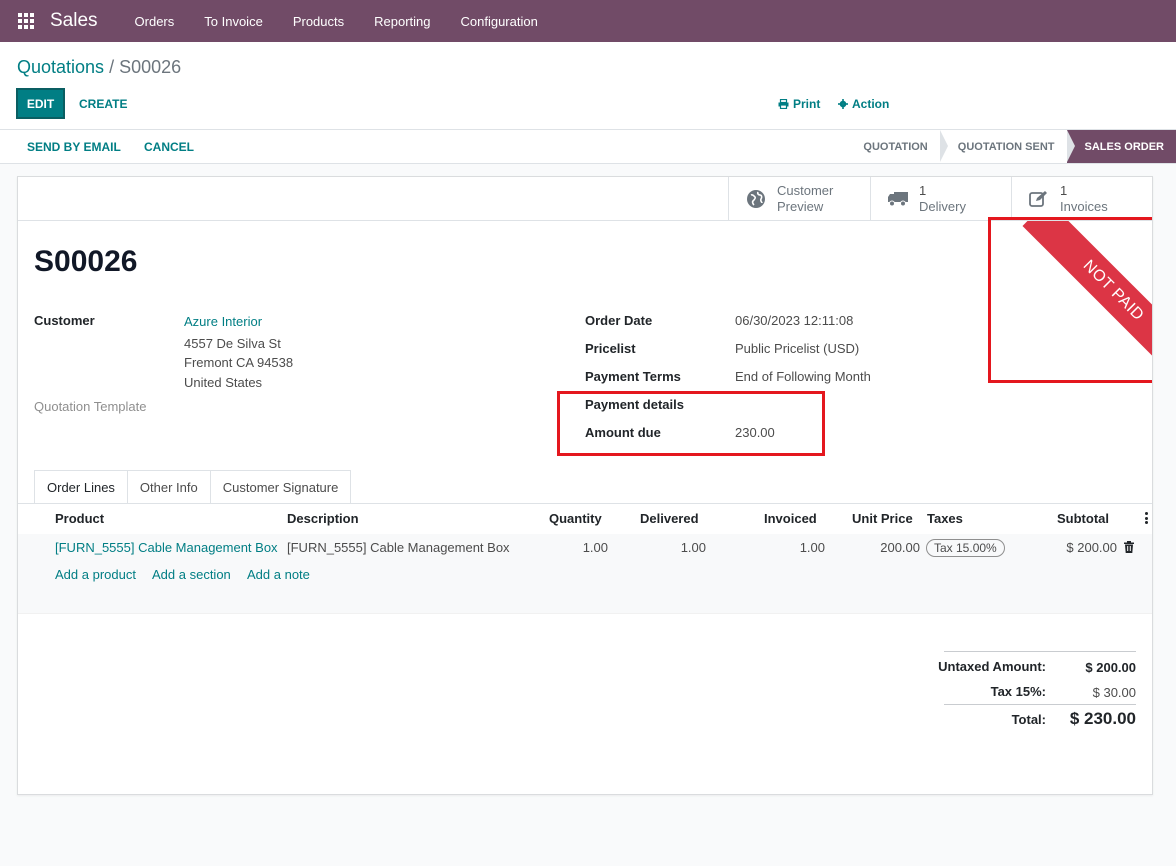 This screenshot has height=866, width=1176. What do you see at coordinates (233, 21) in the screenshot?
I see `menu-to-invoice: To Invoice` at bounding box center [233, 21].